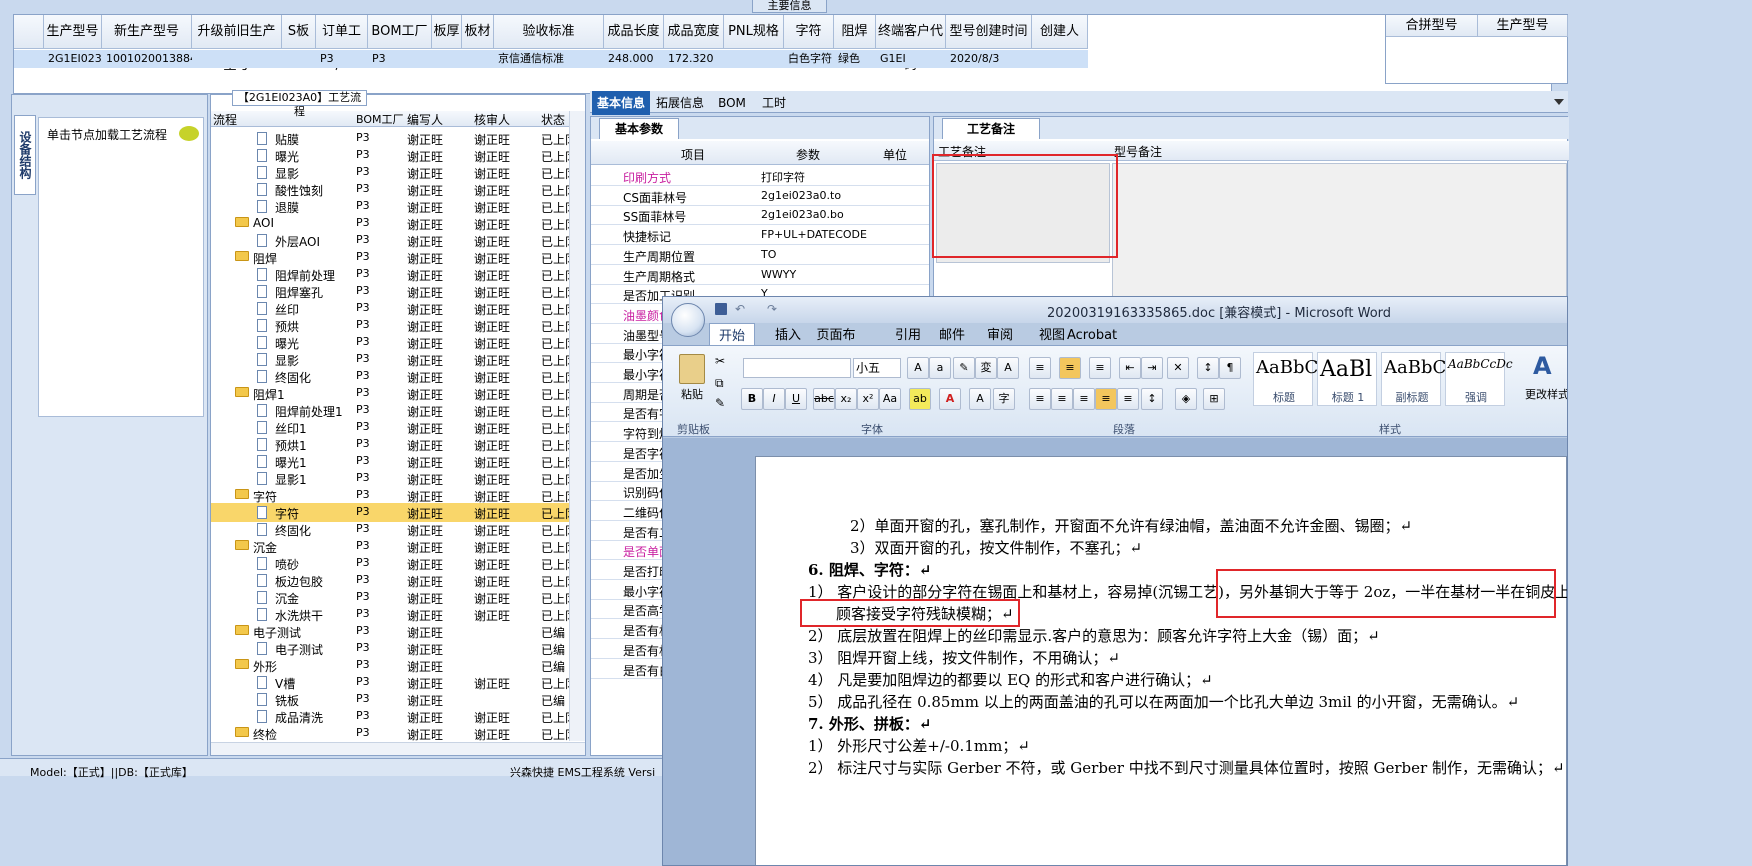  What do you see at coordinates (732, 103) in the screenshot?
I see `tab-bom: BOM` at bounding box center [732, 103].